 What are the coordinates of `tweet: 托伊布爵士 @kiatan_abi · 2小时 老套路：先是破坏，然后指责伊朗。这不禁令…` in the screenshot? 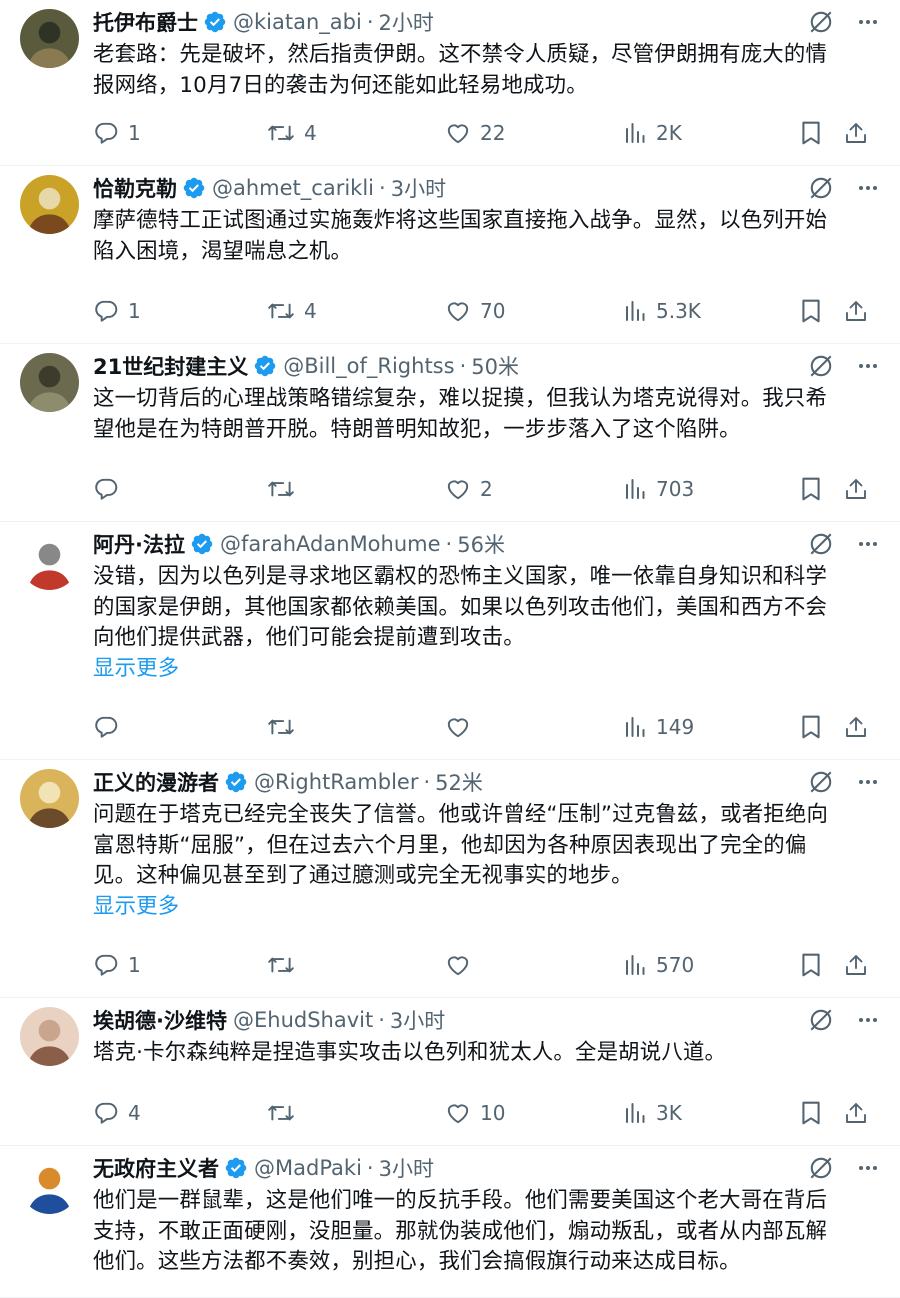 It's located at (450, 83).